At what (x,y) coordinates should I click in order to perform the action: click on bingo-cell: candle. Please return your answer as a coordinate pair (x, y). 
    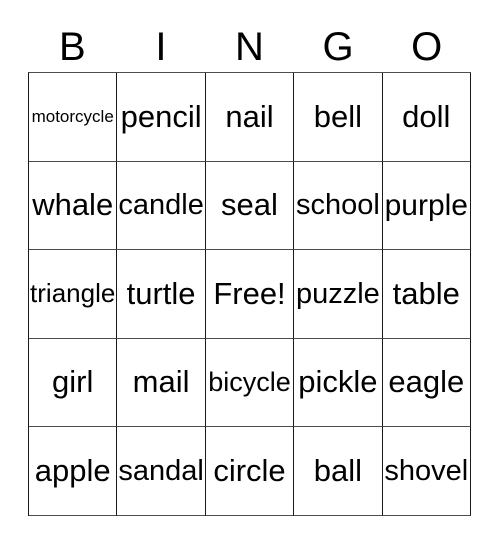
    Looking at the image, I should click on (161, 206).